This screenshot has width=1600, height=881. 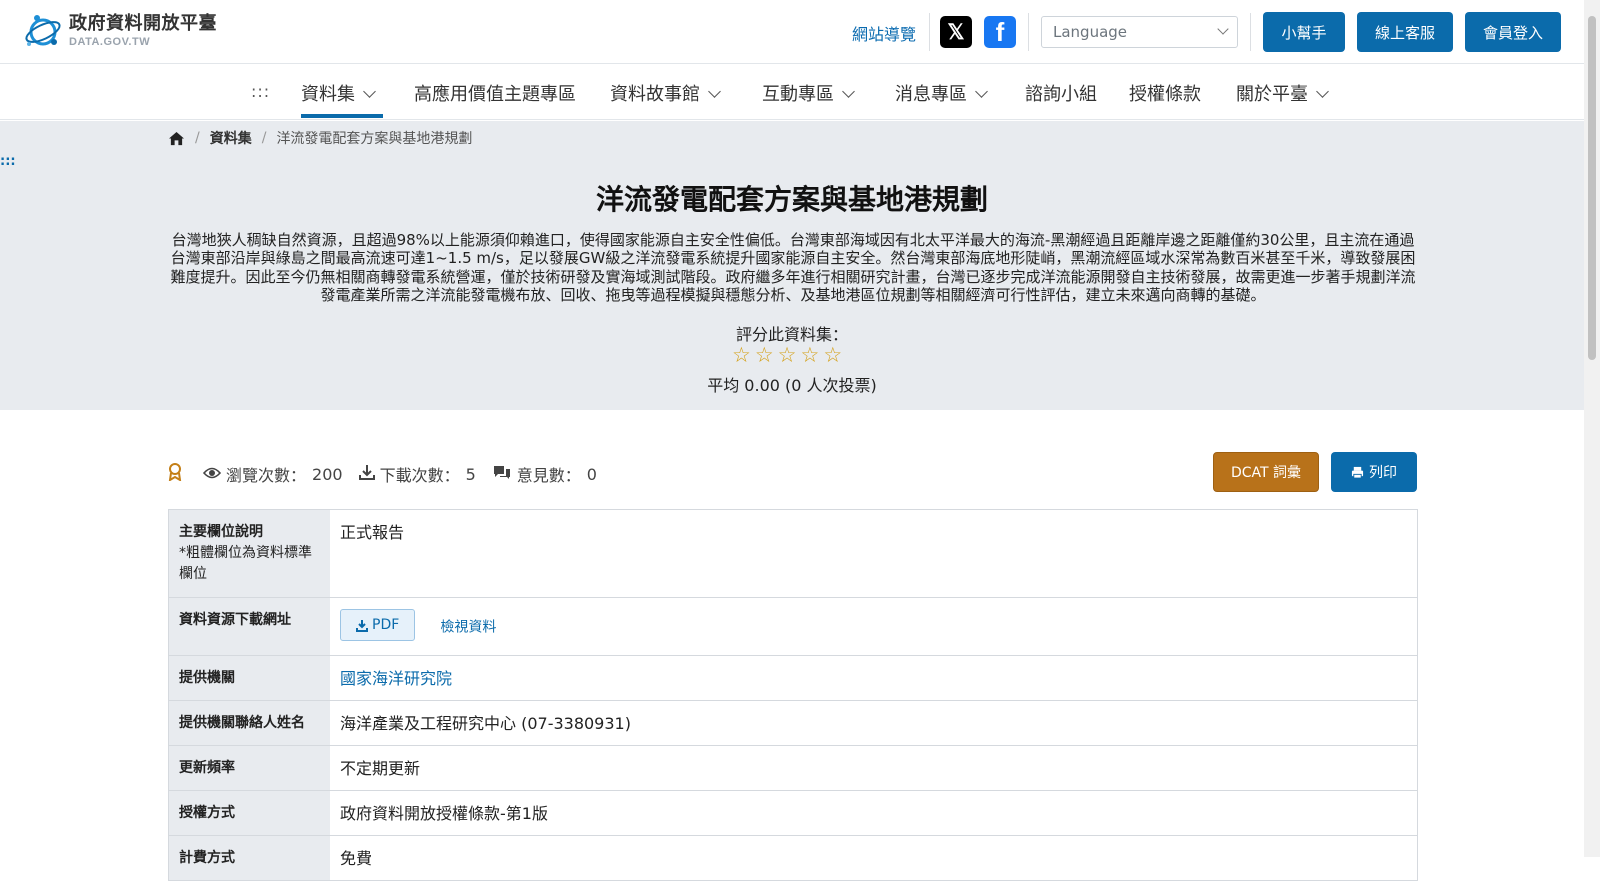 I want to click on site-logo: 政府資料開放平臺 DATA.GOV.TW, so click(x=120, y=31).